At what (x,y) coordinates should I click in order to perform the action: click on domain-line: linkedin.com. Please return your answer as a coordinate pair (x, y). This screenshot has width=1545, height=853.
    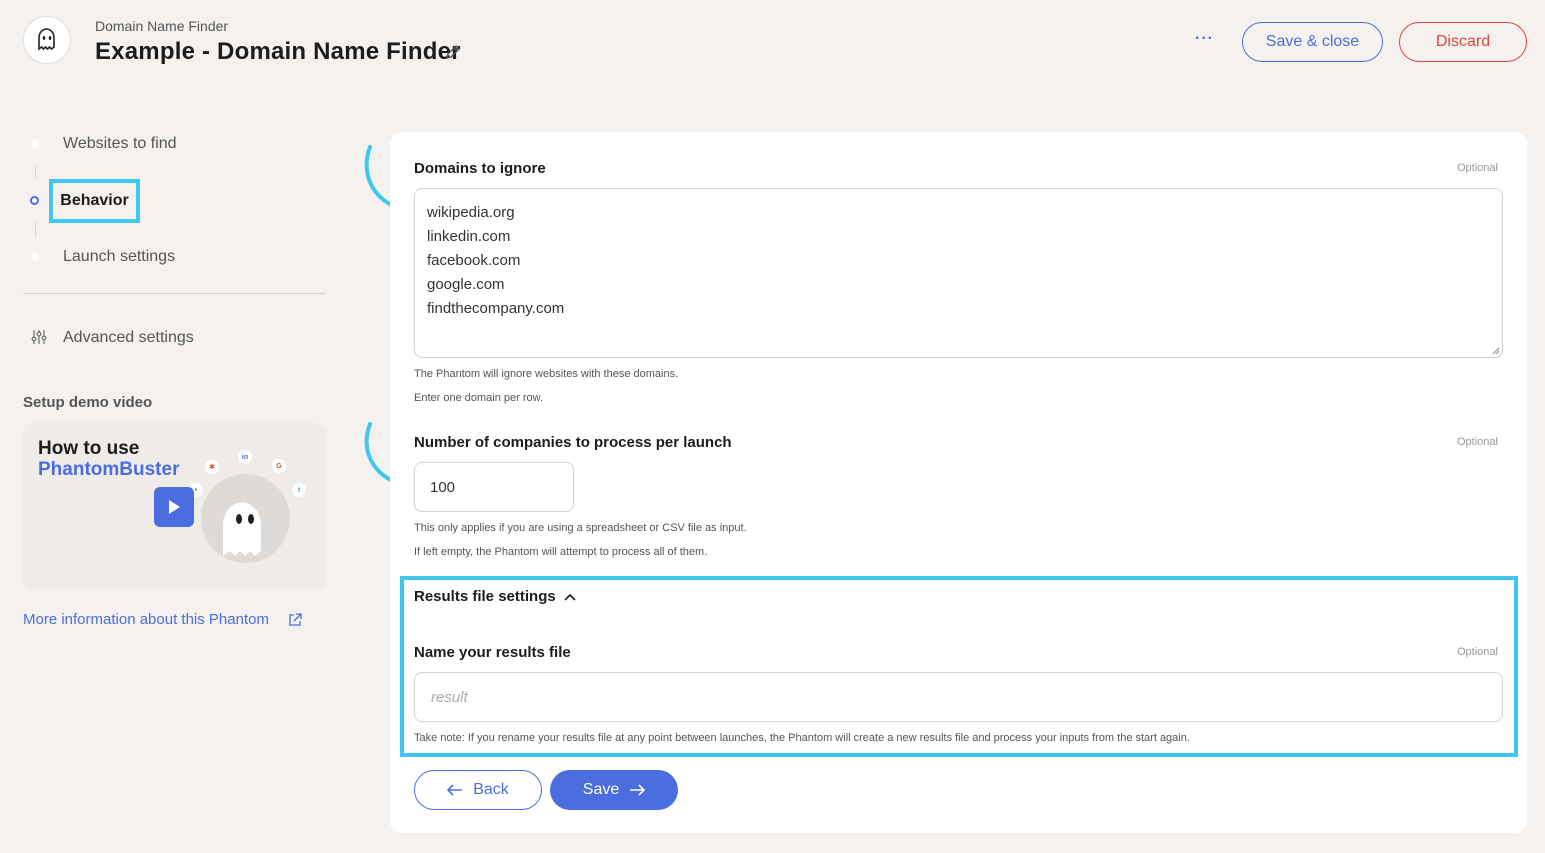
    Looking at the image, I should click on (469, 236).